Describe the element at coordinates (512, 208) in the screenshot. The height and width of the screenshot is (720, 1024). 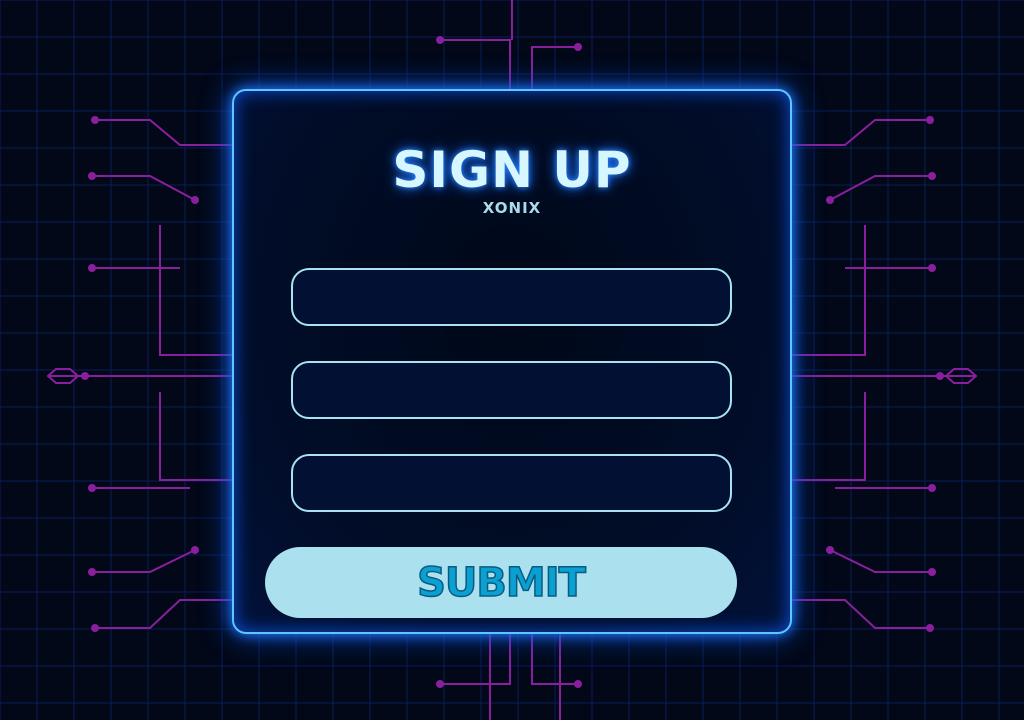
I see `brand-label: XONIX` at that location.